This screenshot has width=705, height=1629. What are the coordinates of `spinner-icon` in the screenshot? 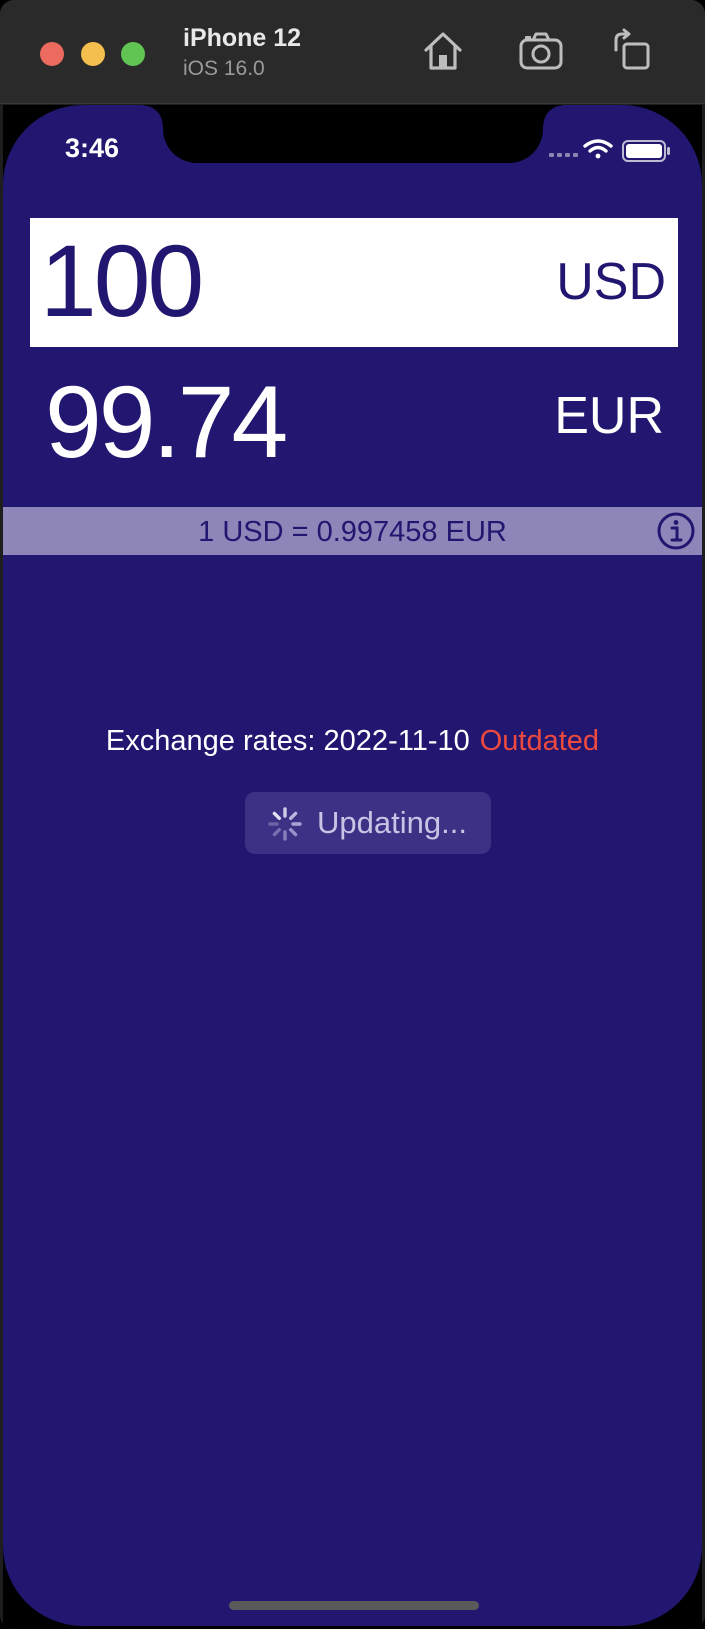 It's located at (285, 824).